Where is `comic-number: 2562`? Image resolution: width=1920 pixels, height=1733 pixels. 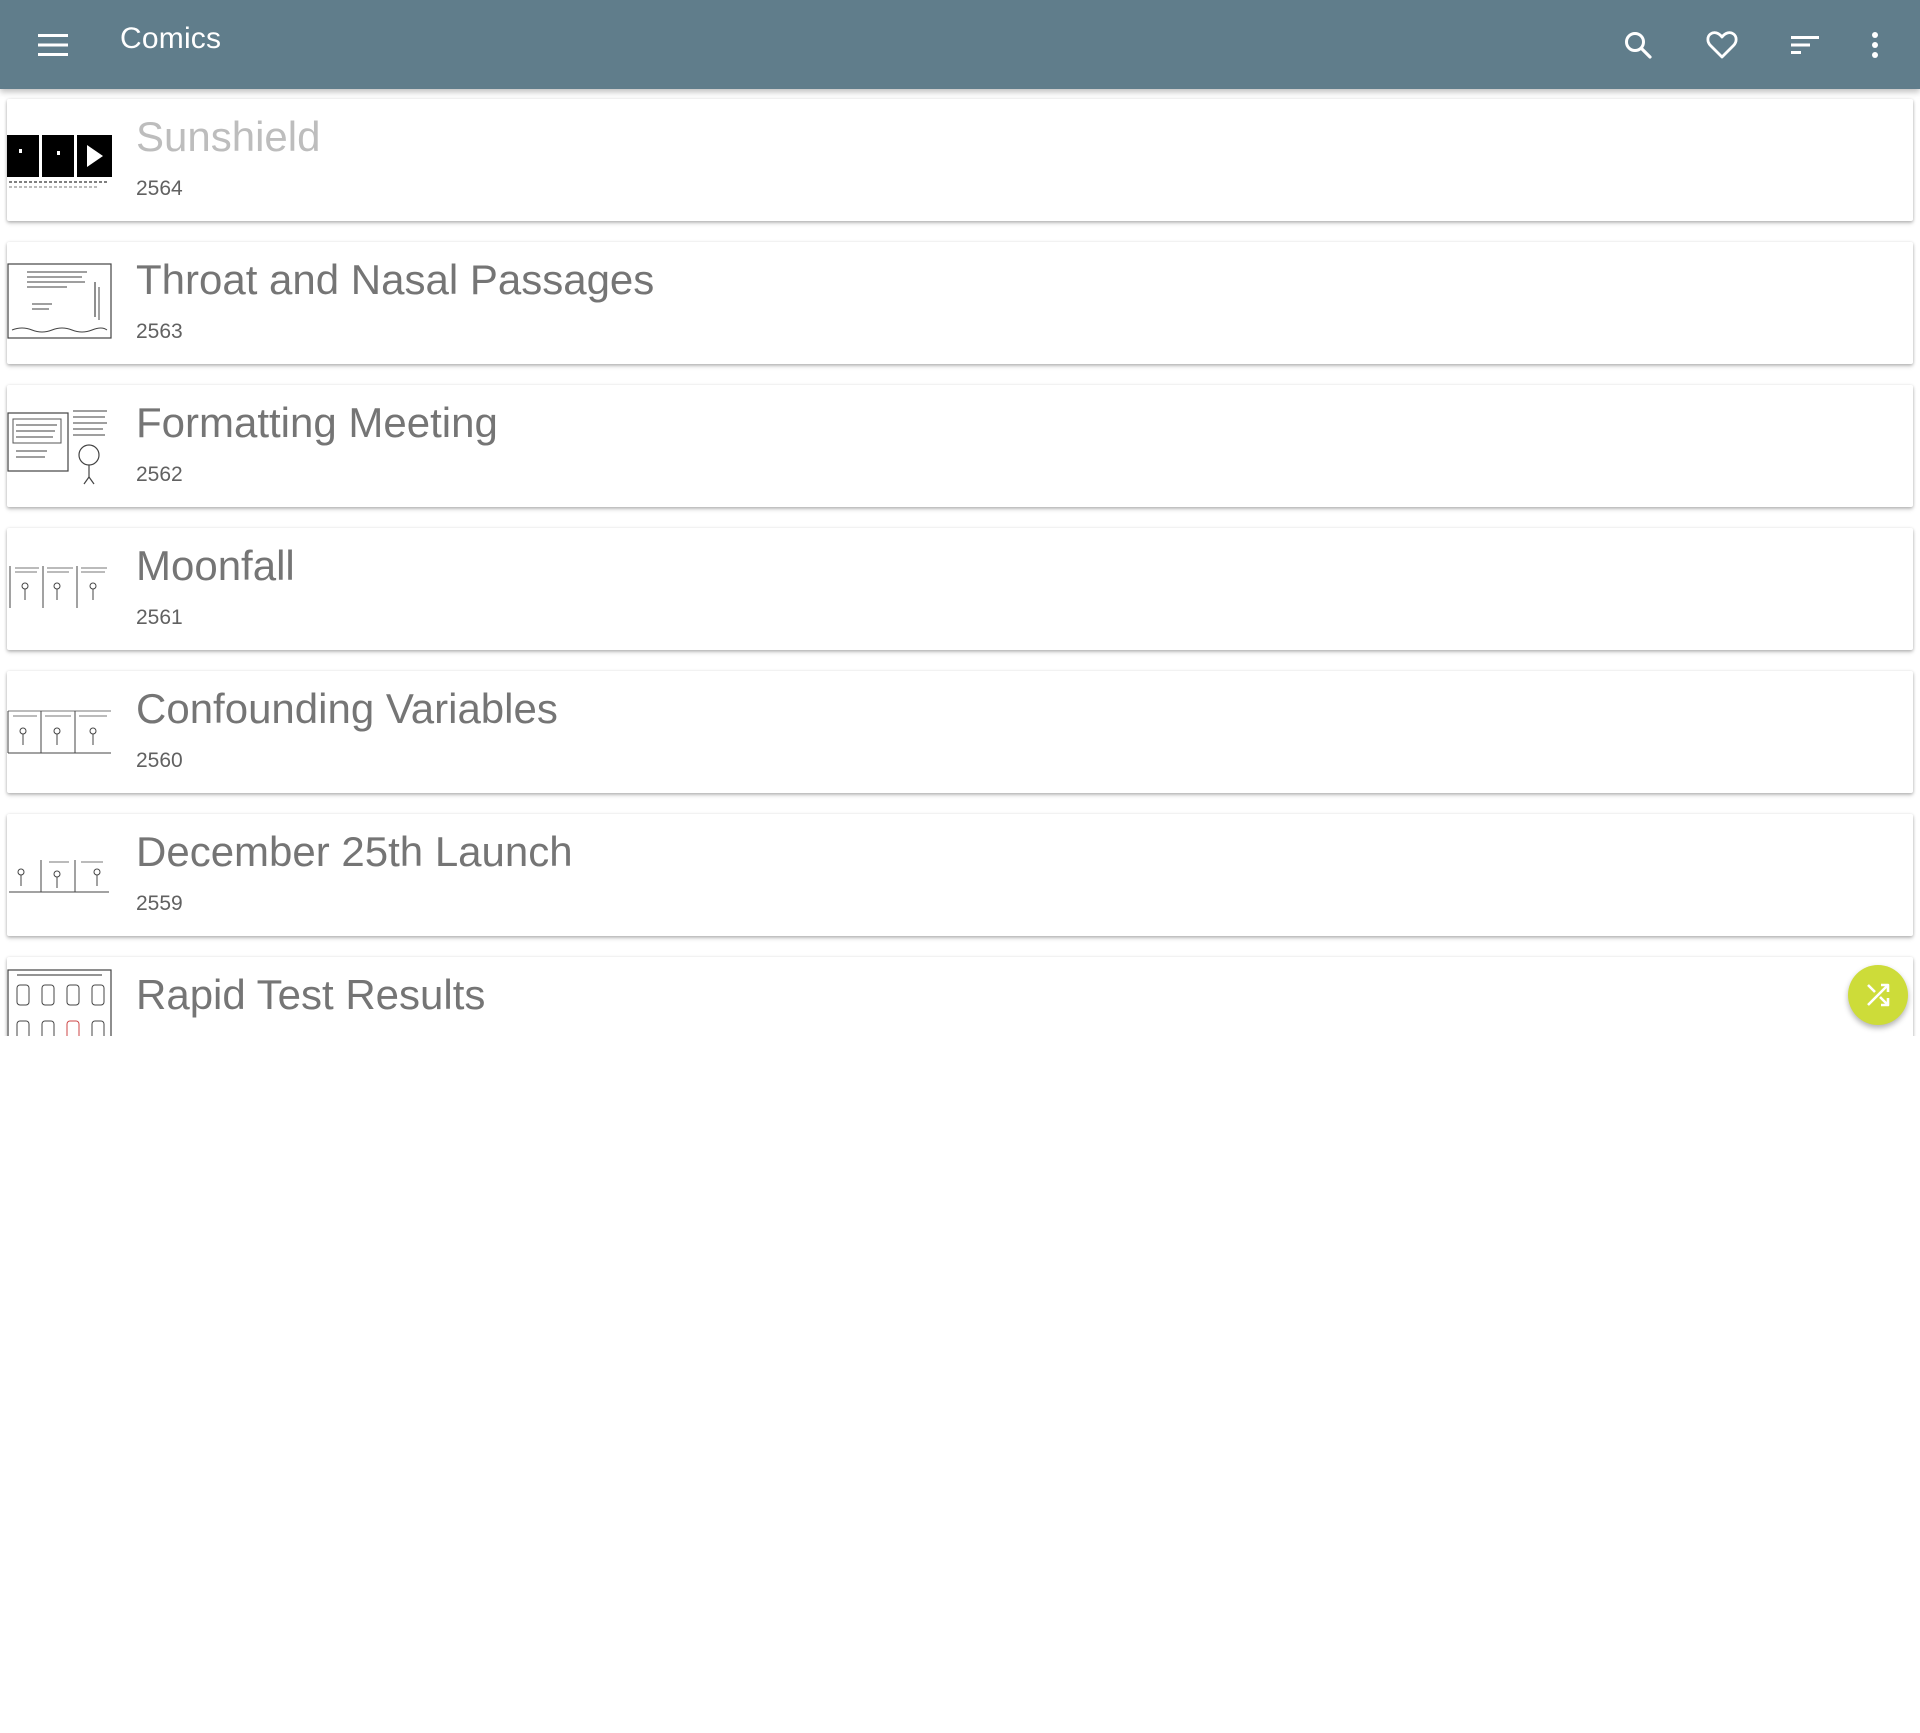
comic-number: 2562 is located at coordinates (159, 474).